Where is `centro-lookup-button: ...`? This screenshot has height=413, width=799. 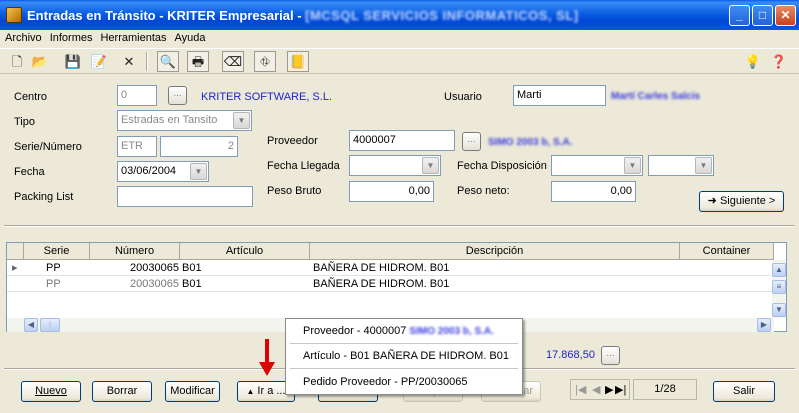 centro-lookup-button: ... is located at coordinates (177, 95).